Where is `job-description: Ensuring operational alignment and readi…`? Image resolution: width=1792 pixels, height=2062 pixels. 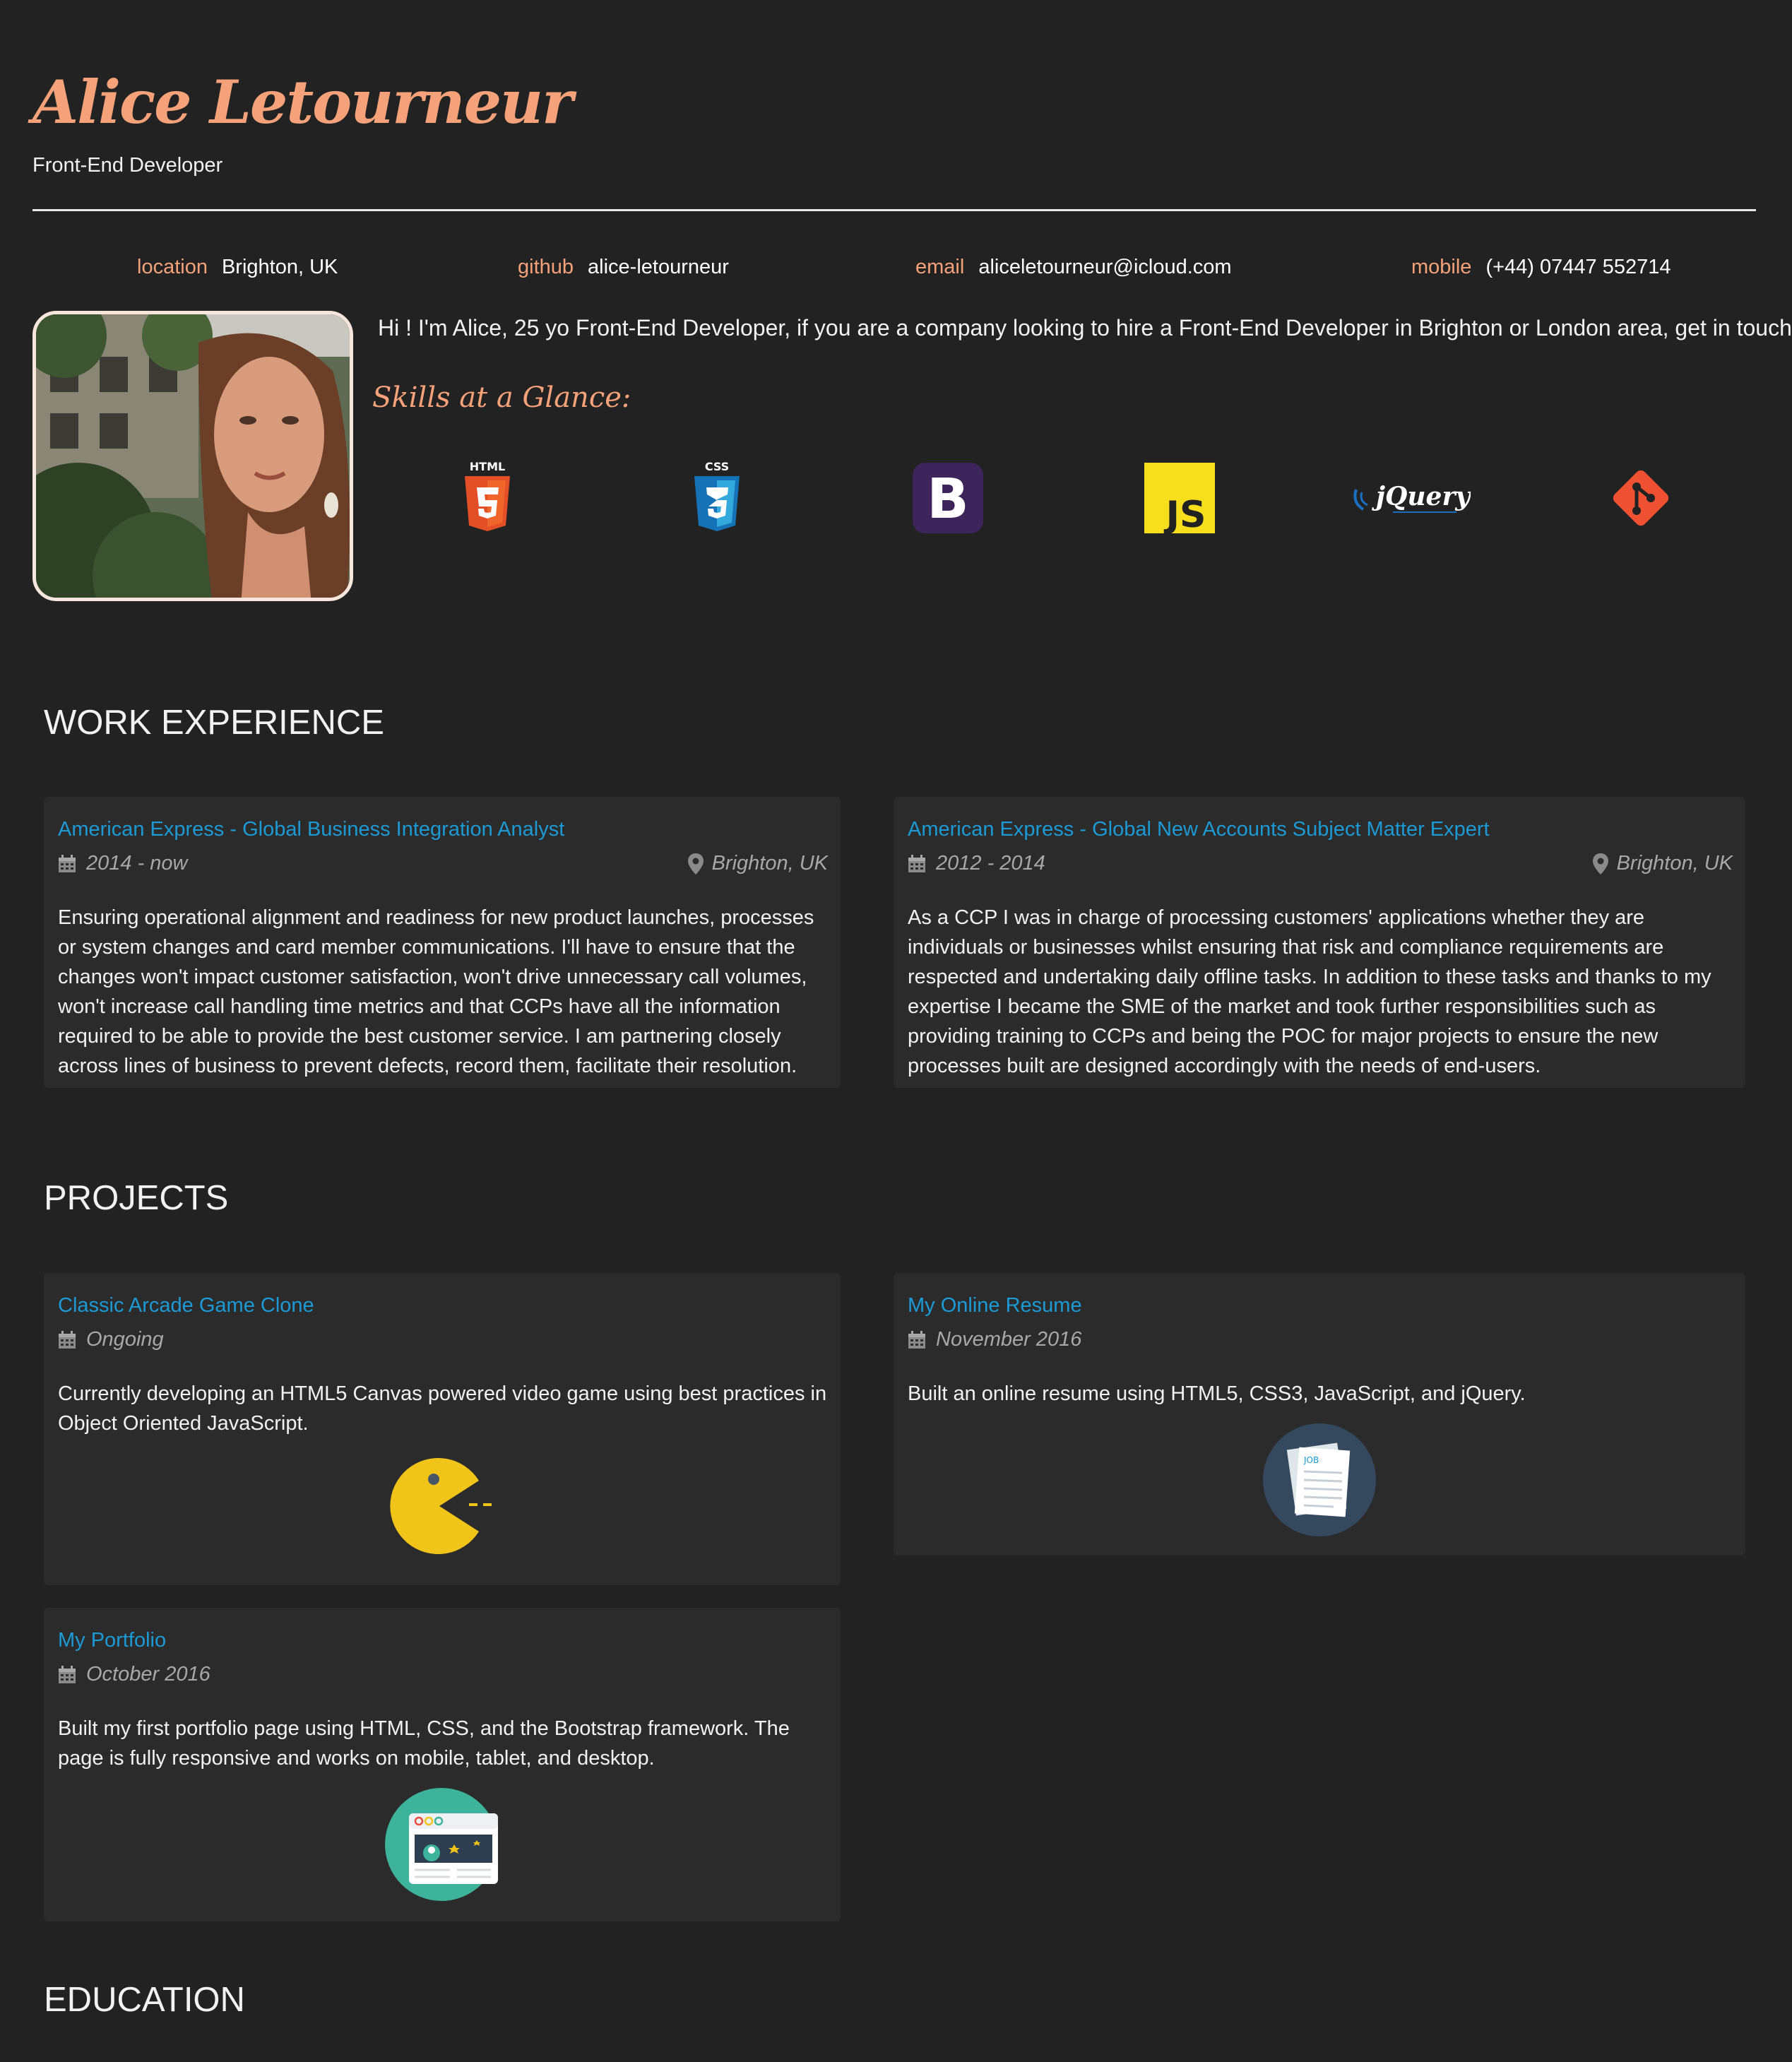 job-description: Ensuring operational alignment and readi… is located at coordinates (436, 992).